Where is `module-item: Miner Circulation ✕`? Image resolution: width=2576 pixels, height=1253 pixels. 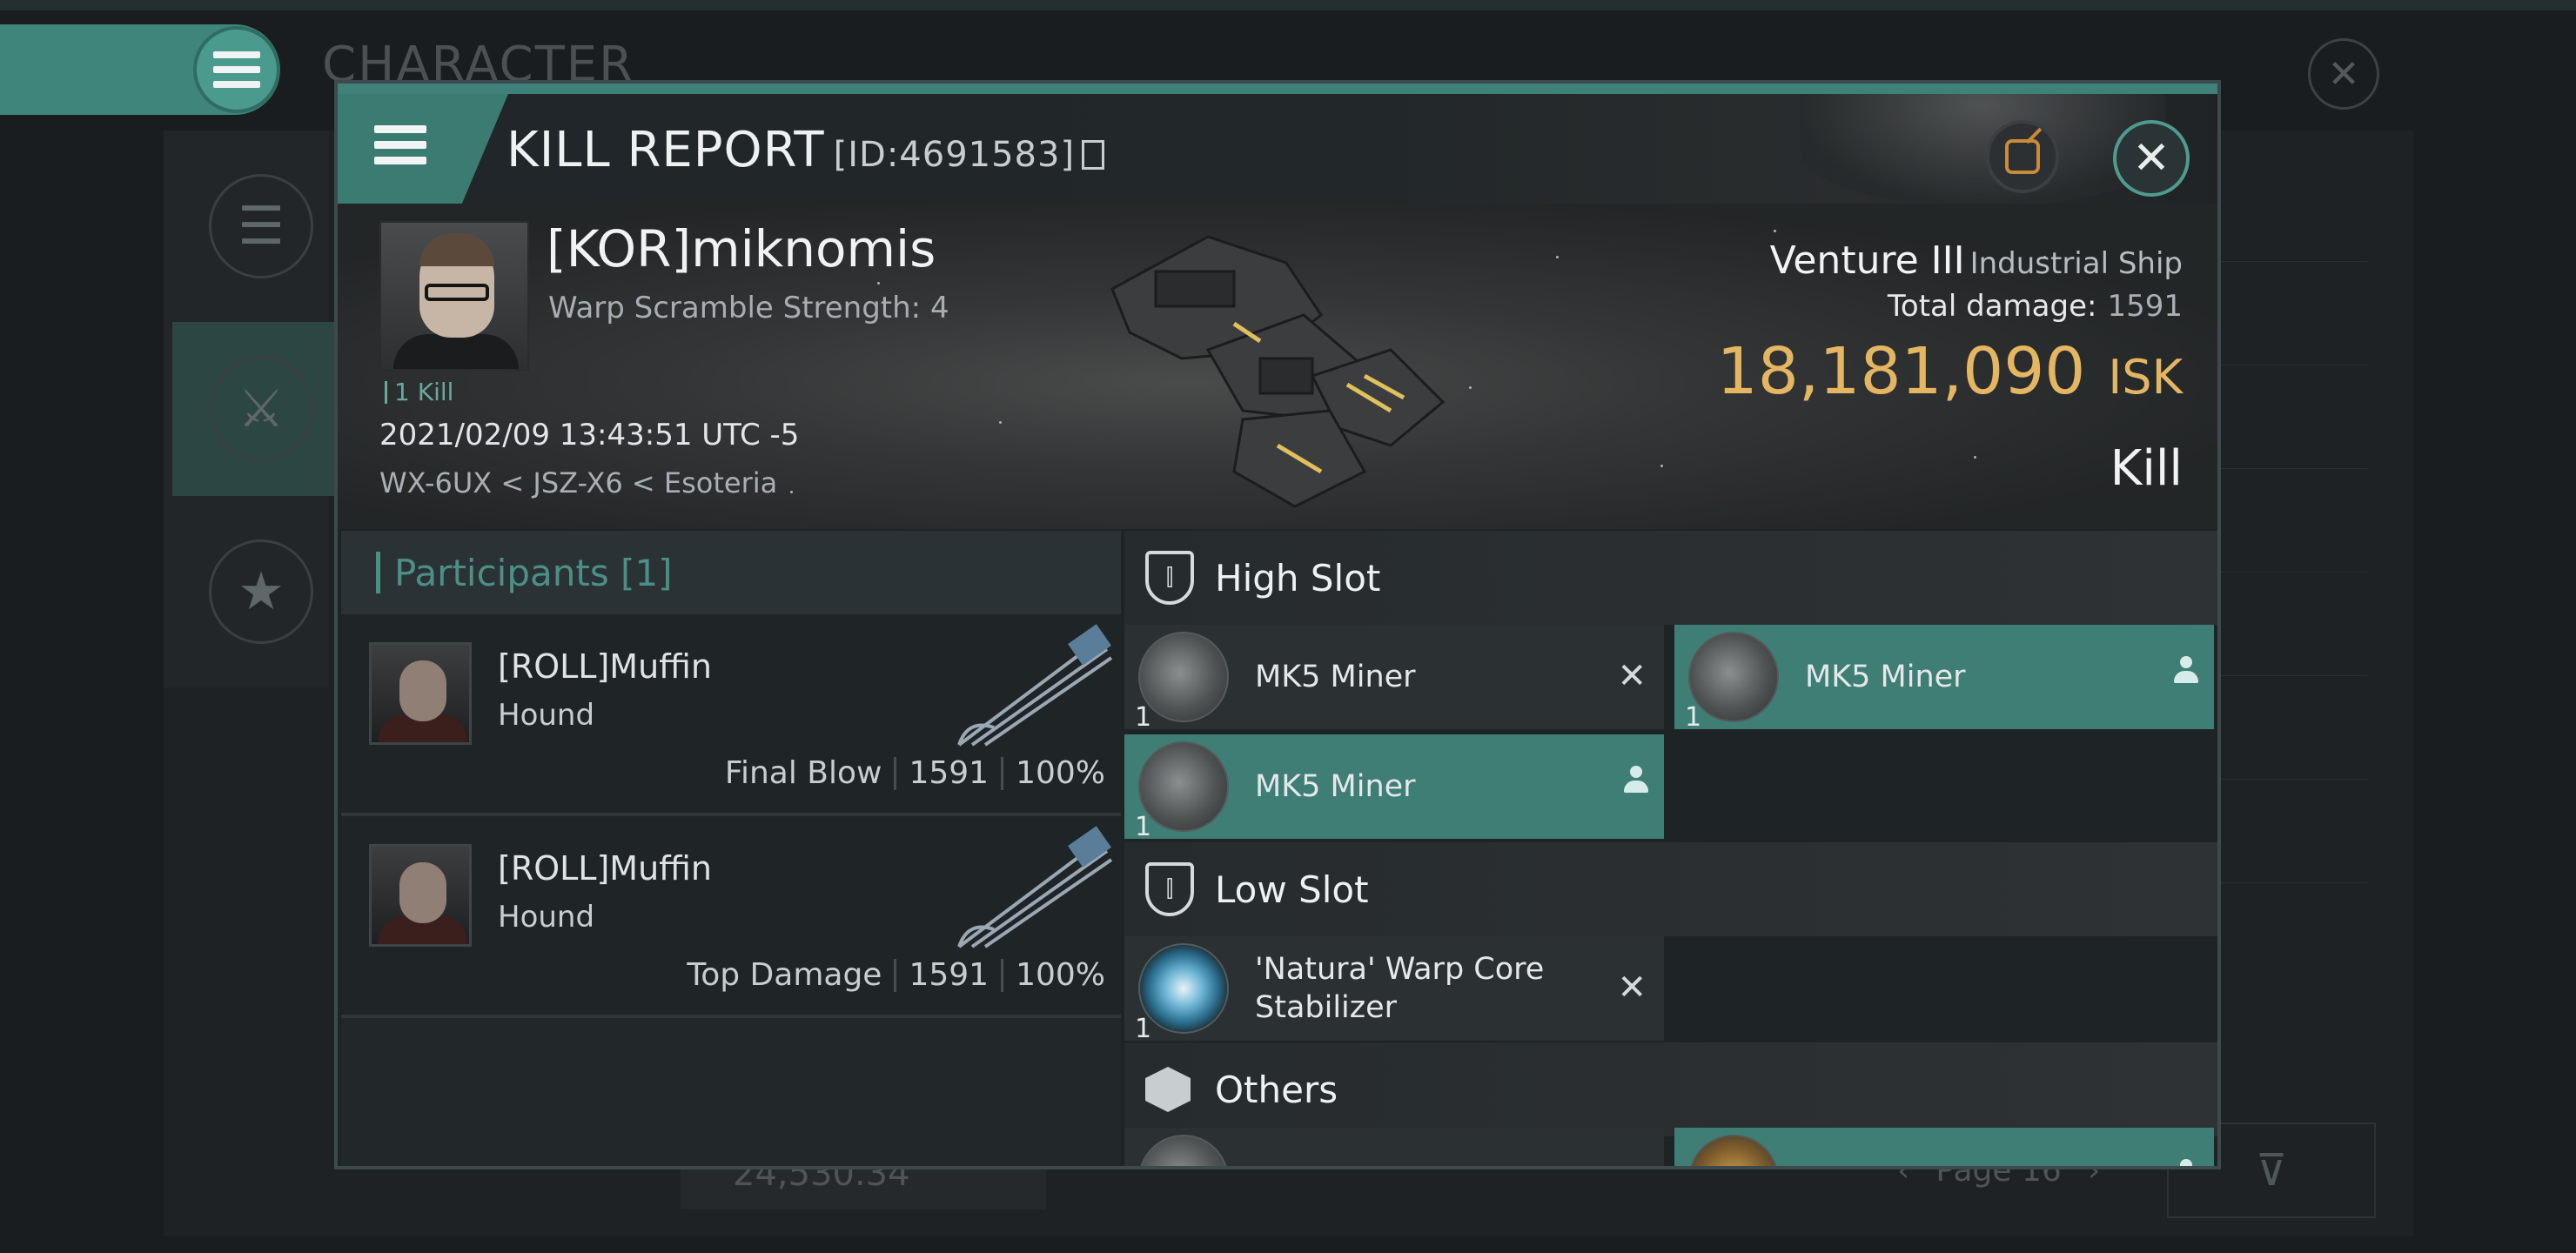 module-item: Miner Circulation ✕ is located at coordinates (1394, 1147).